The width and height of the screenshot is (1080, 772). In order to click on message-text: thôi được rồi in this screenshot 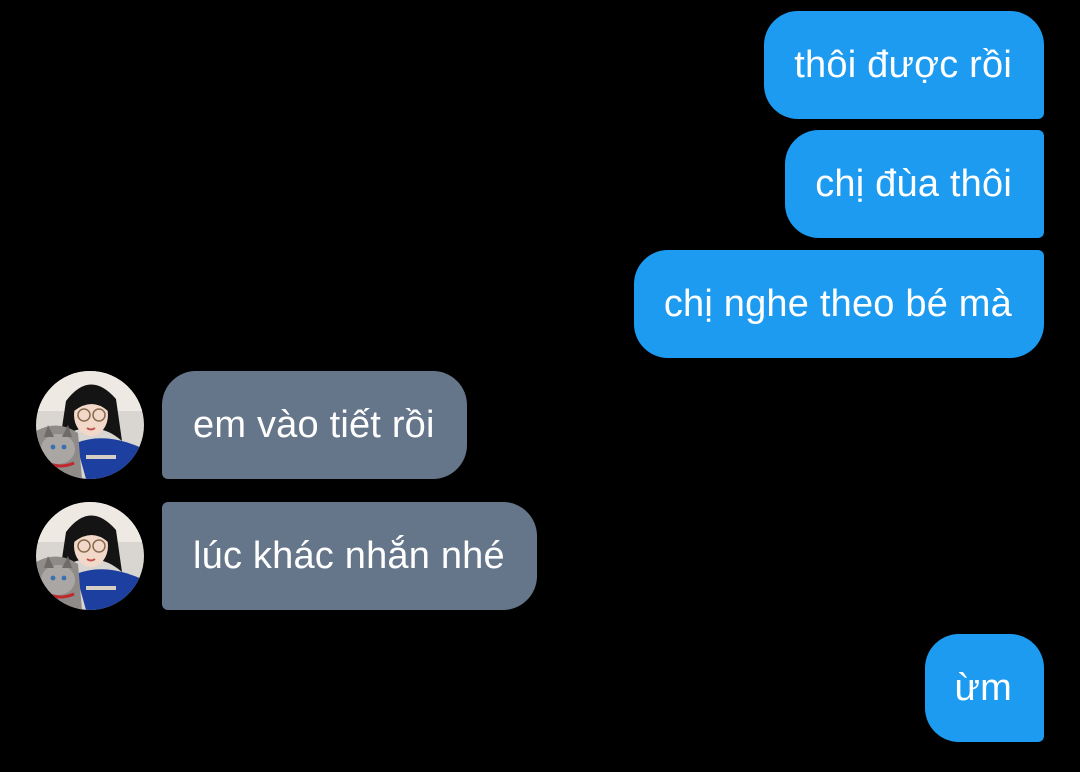, I will do `click(903, 64)`.